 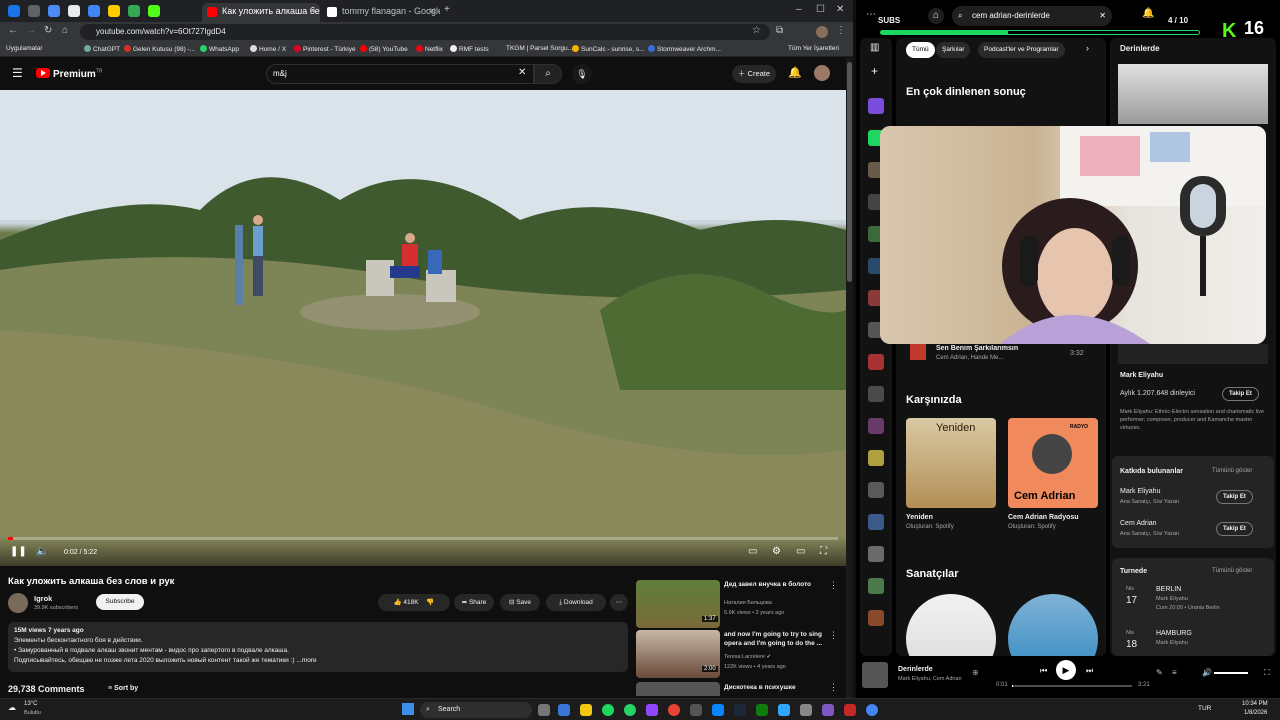 What do you see at coordinates (975, 672) in the screenshot?
I see `add-to-library-icon: ⊕` at bounding box center [975, 672].